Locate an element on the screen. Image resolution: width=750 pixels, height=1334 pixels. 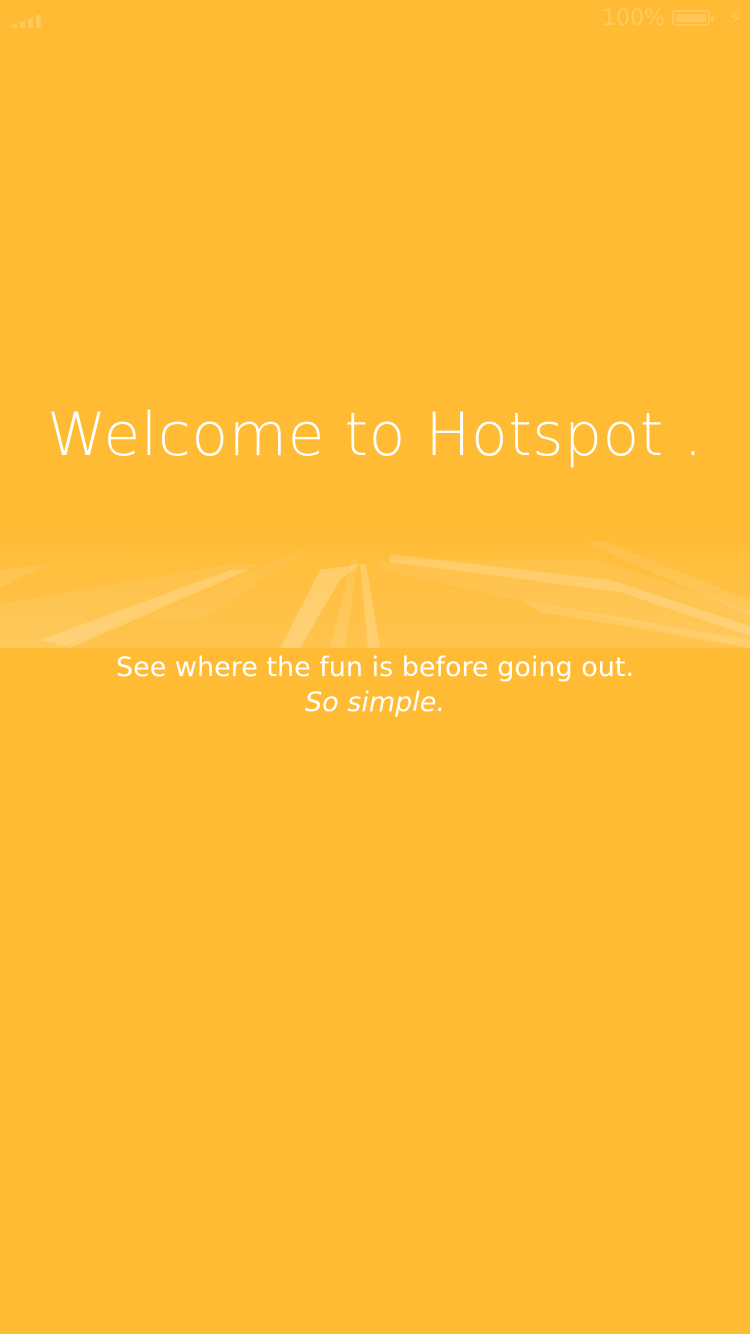
signal-icon is located at coordinates (32, 21).